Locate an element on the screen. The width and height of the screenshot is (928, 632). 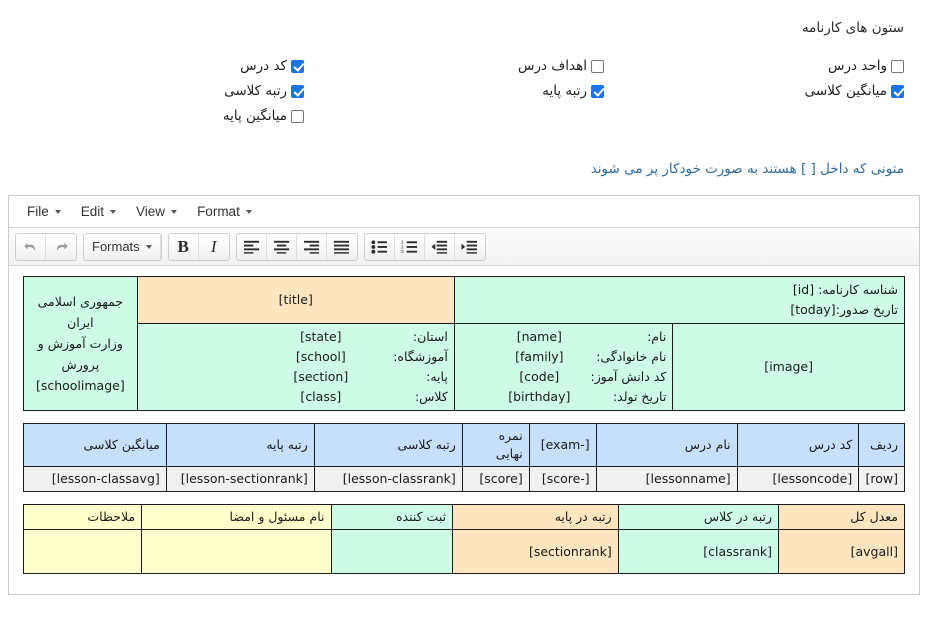
checkbox-label-rotbe-paye: رتبه پایه is located at coordinates (564, 91).